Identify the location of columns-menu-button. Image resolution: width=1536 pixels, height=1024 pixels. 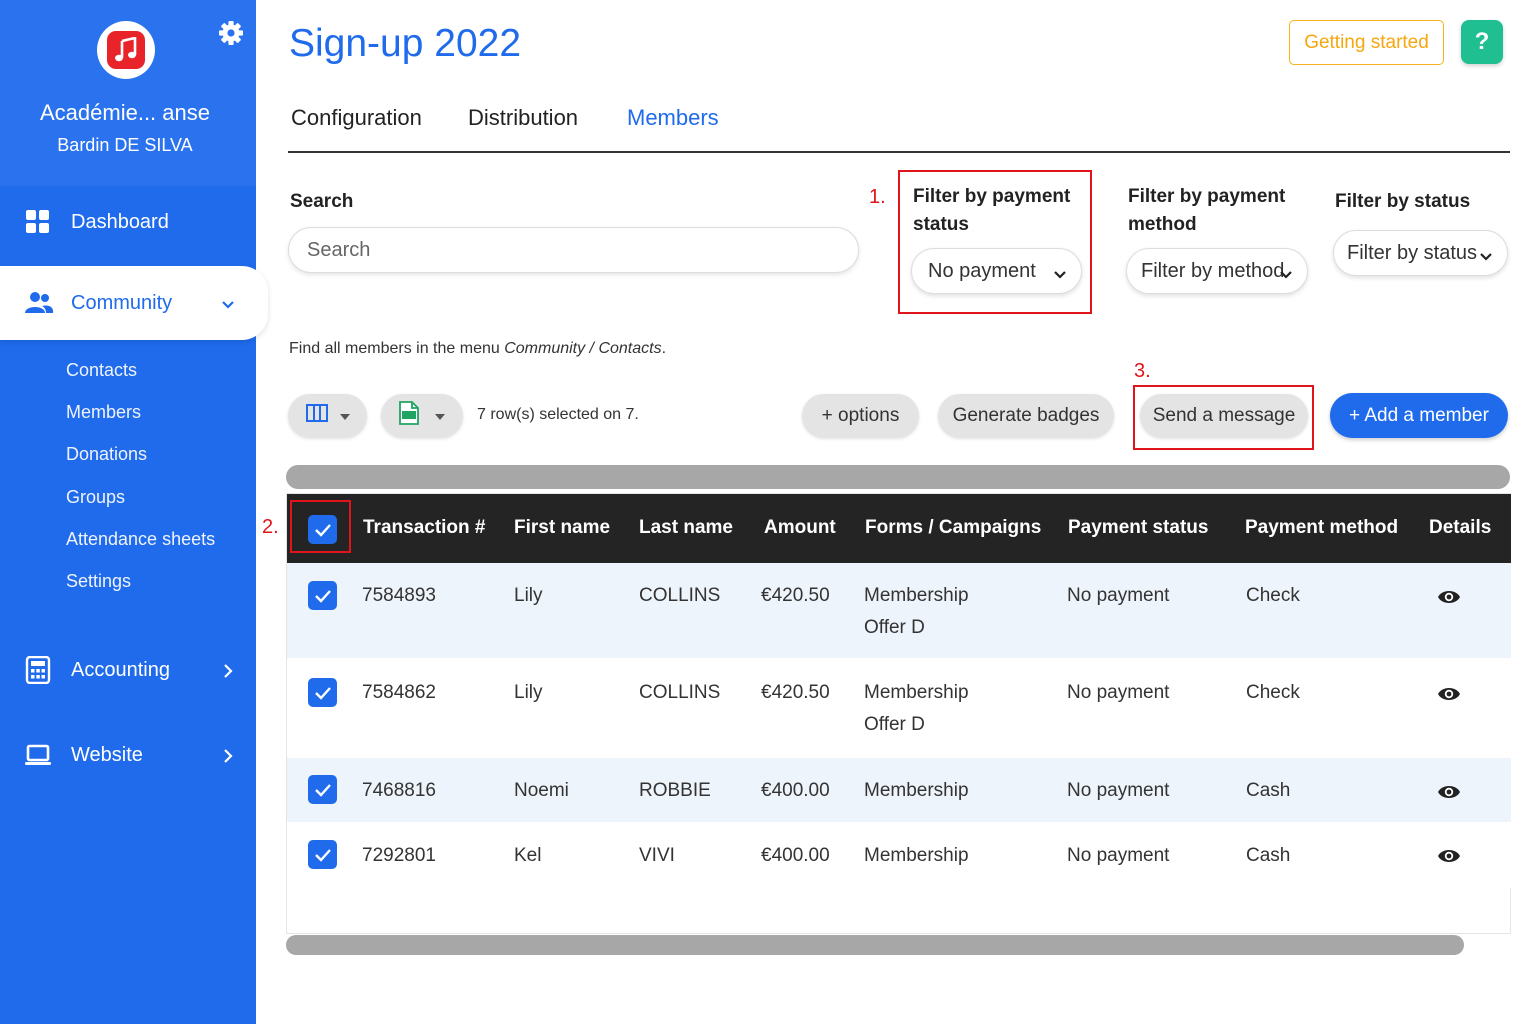
(327, 416).